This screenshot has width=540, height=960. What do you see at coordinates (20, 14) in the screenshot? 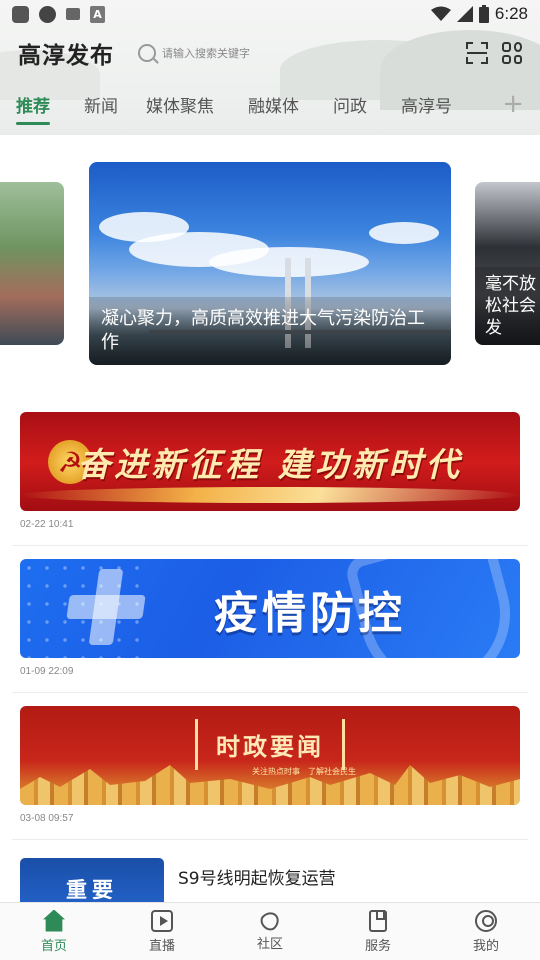
I see `app-notification-icon` at bounding box center [20, 14].